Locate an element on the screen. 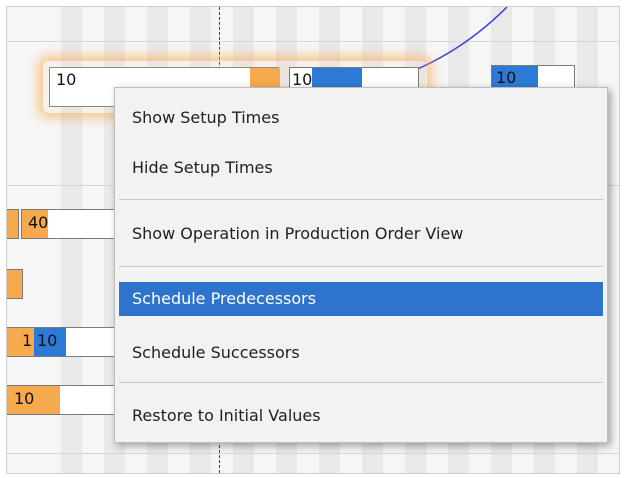  operation-bar-label: 40 is located at coordinates (38, 222).